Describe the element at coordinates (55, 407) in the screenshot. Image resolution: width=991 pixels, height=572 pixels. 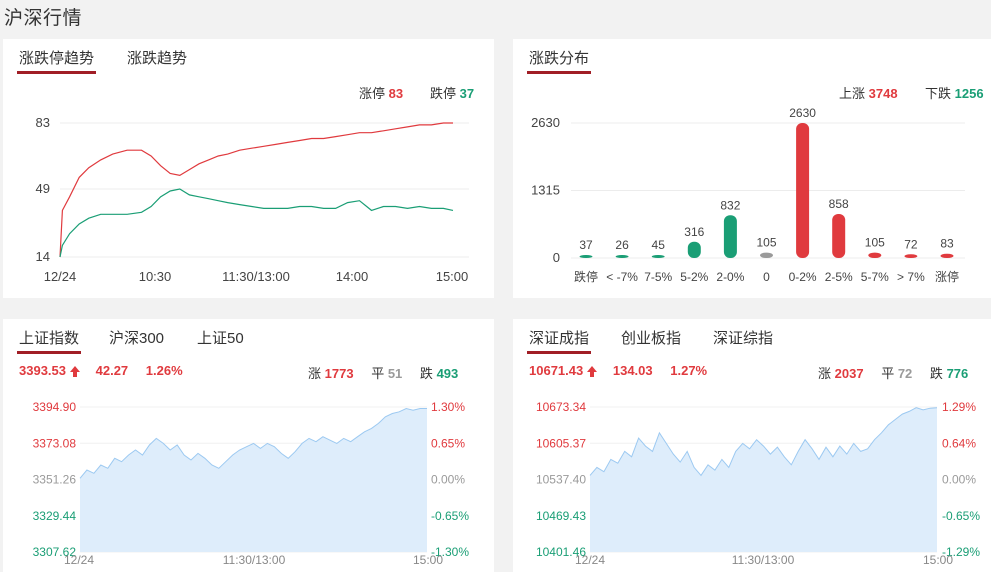
I see `y-tick-label-left: 3394.90` at that location.